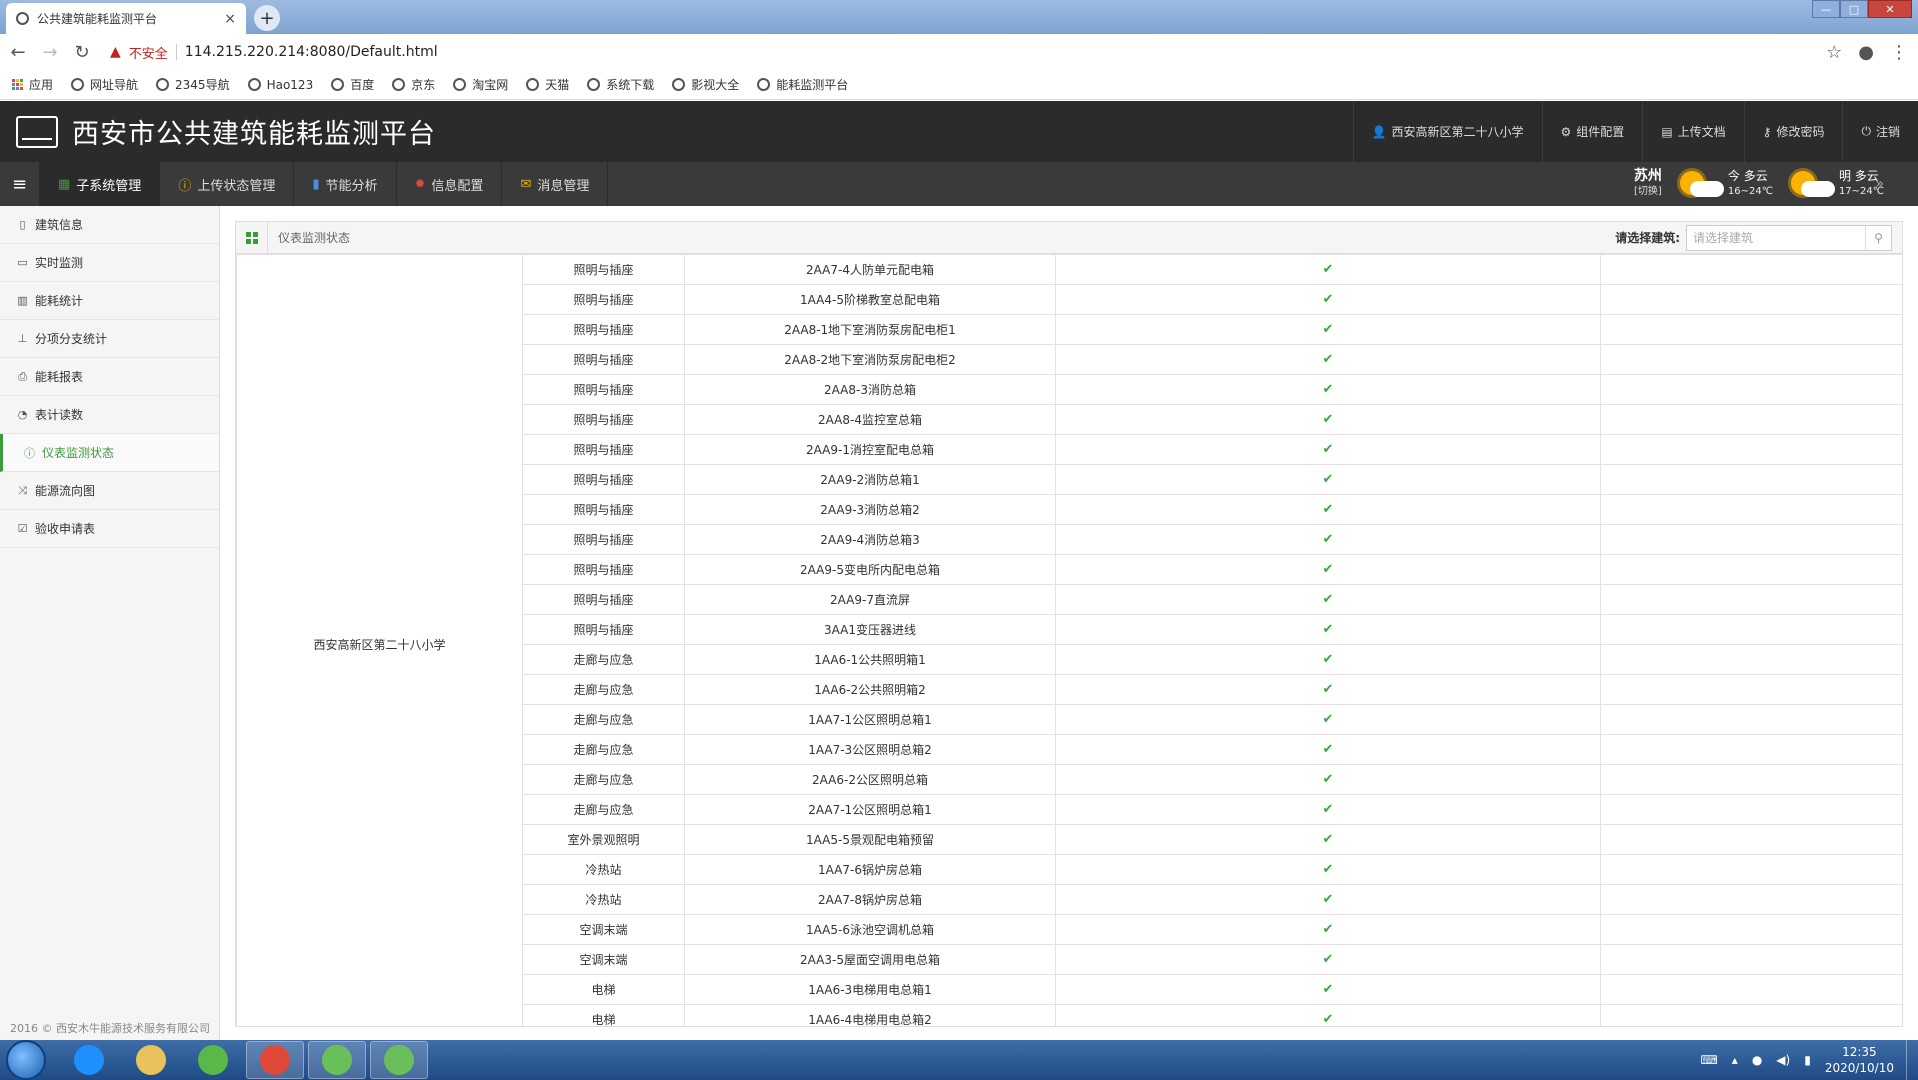 Image resolution: width=1918 pixels, height=1080 pixels. I want to click on meter-name-cell: 1AA5-6泳池空调机总箱, so click(870, 929).